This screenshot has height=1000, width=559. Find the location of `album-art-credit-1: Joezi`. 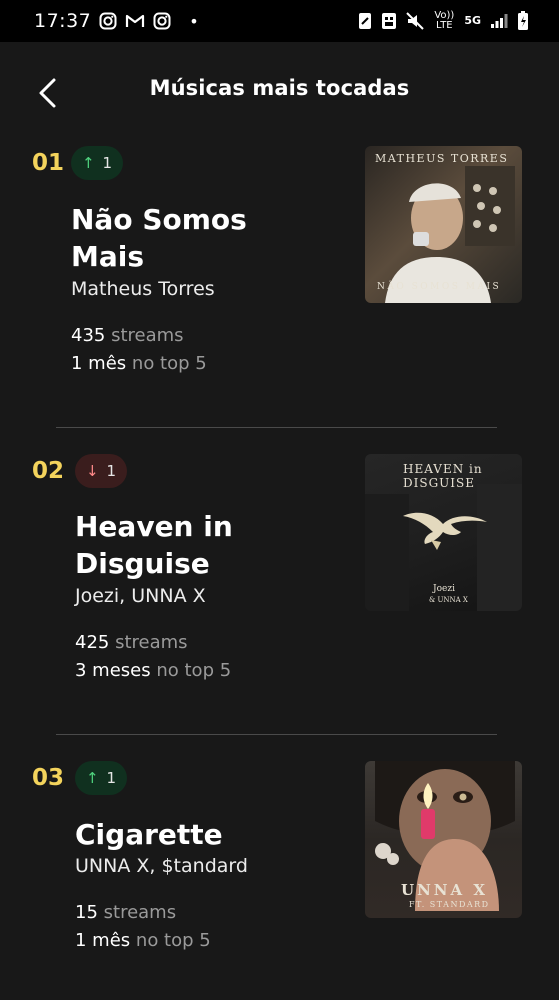

album-art-credit-1: Joezi is located at coordinates (444, 589).